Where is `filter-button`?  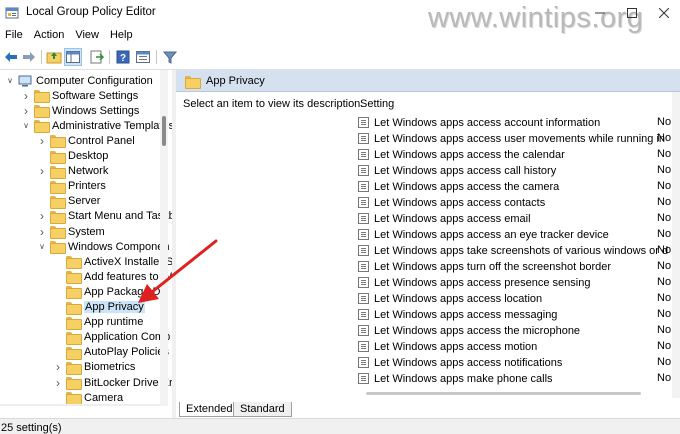 filter-button is located at coordinates (170, 57).